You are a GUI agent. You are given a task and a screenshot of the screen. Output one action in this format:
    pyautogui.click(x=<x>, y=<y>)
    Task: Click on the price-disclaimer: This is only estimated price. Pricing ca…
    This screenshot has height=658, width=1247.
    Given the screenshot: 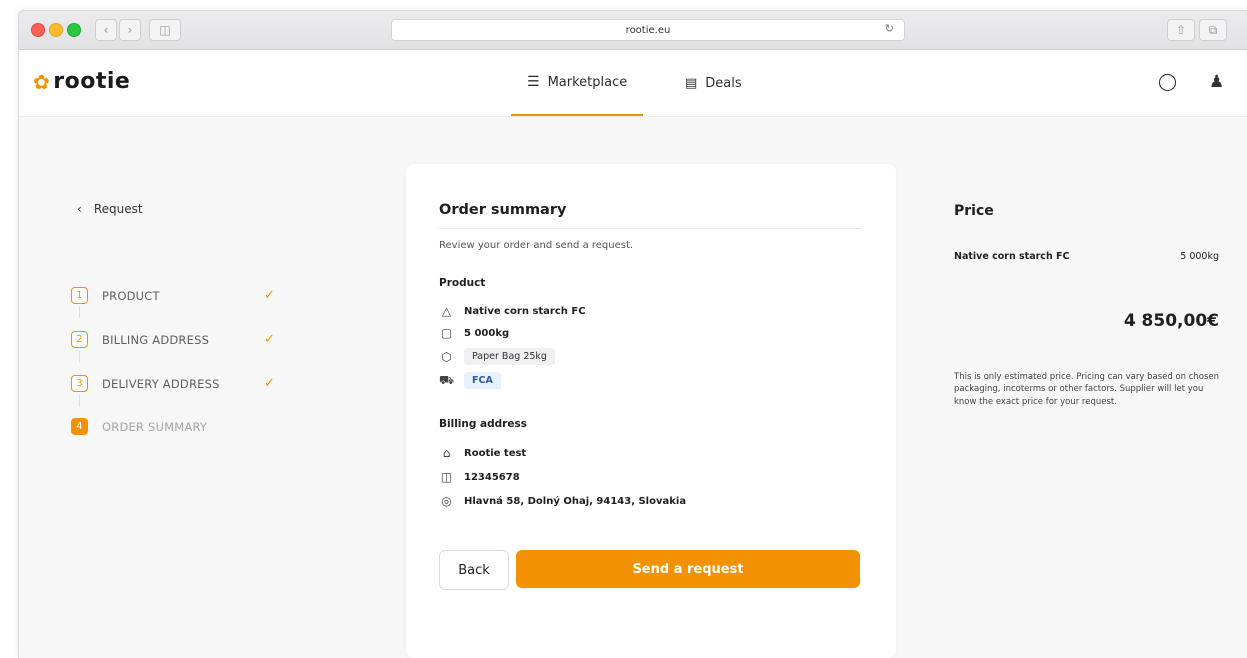 What is the action you would take?
    pyautogui.click(x=1087, y=389)
    